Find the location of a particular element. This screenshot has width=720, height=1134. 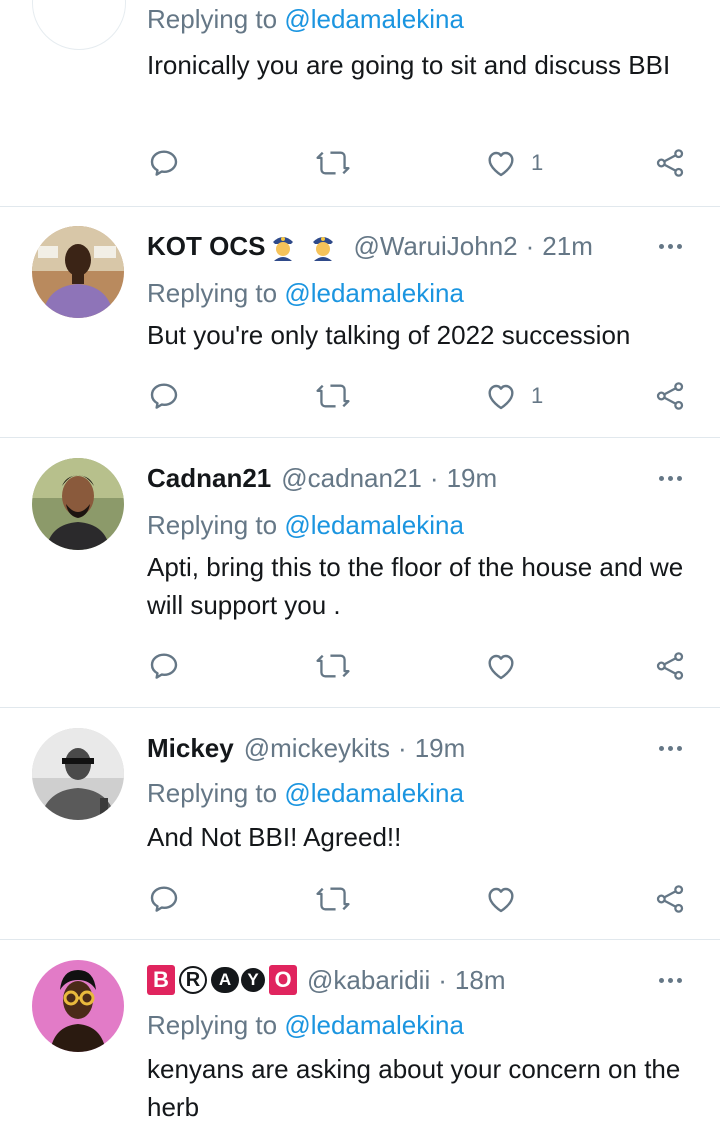

tweet-header: Mickey @mickeykits · 19m is located at coordinates (306, 748).